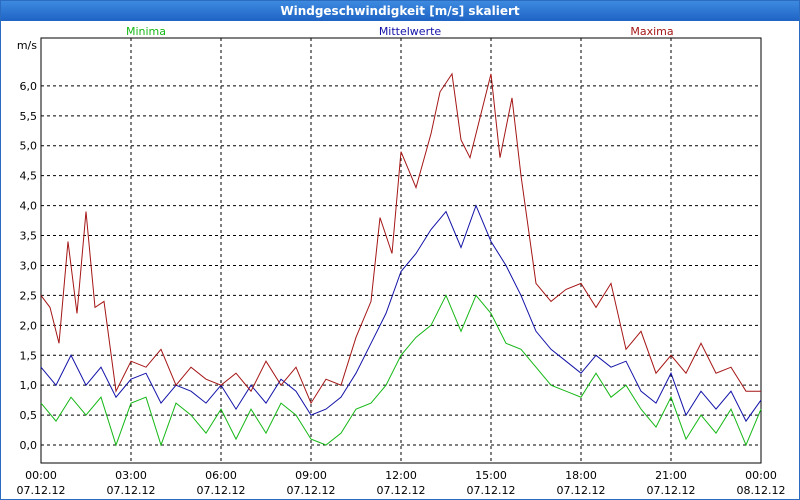  I want to click on legend-entry-mittelwerte: Mittelwerte, so click(410, 31).